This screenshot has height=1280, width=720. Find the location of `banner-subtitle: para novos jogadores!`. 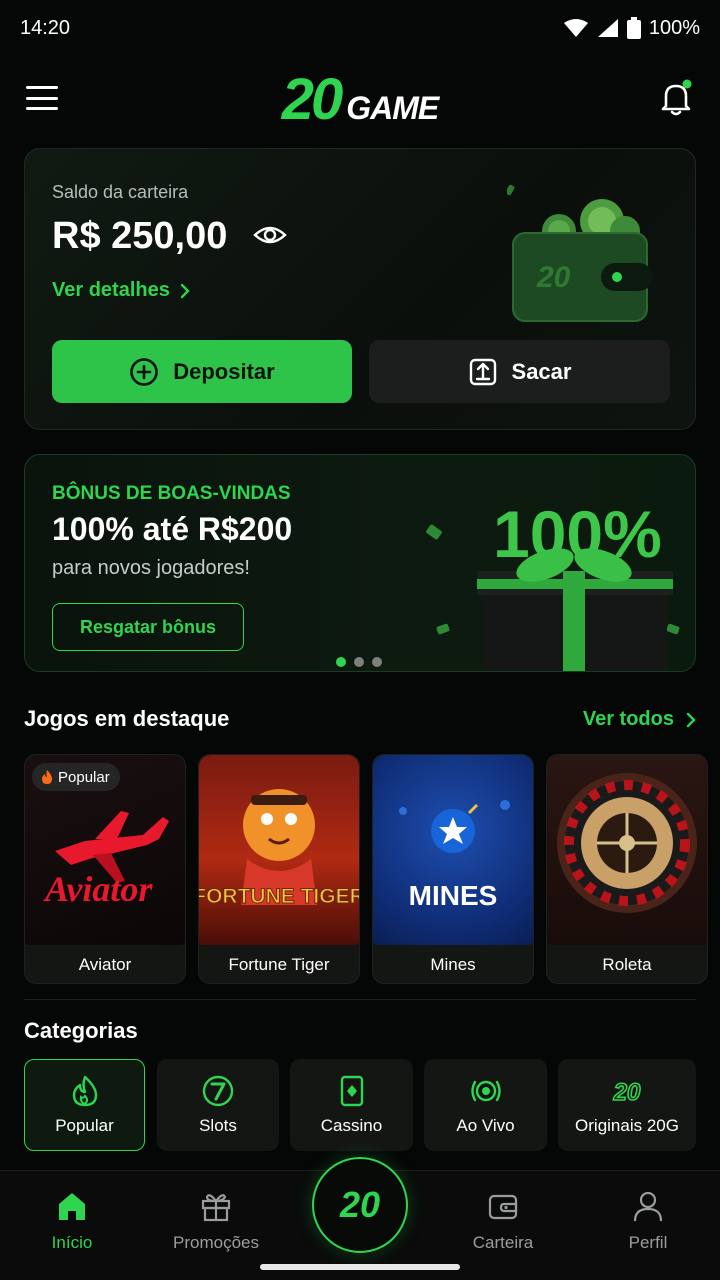

banner-subtitle: para novos jogadores! is located at coordinates (151, 568).